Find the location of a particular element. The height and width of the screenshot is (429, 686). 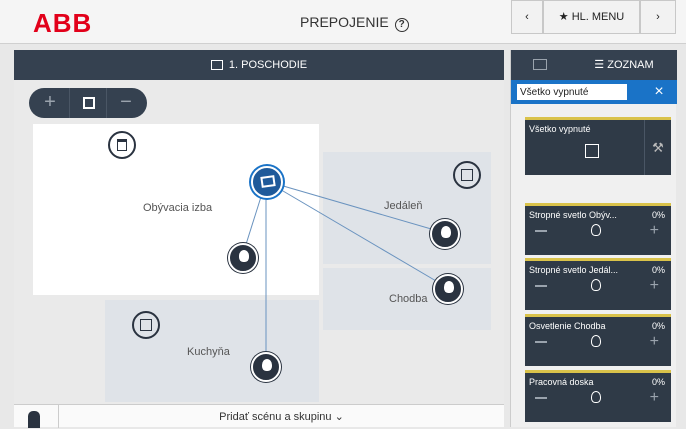

room-icon-jedalen is located at coordinates (467, 175).